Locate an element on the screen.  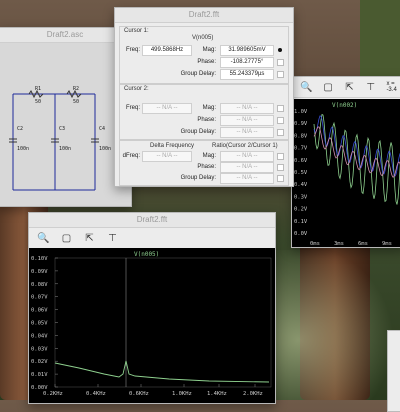
schematic-title: Draft2.asc is located at coordinates (65, 35).